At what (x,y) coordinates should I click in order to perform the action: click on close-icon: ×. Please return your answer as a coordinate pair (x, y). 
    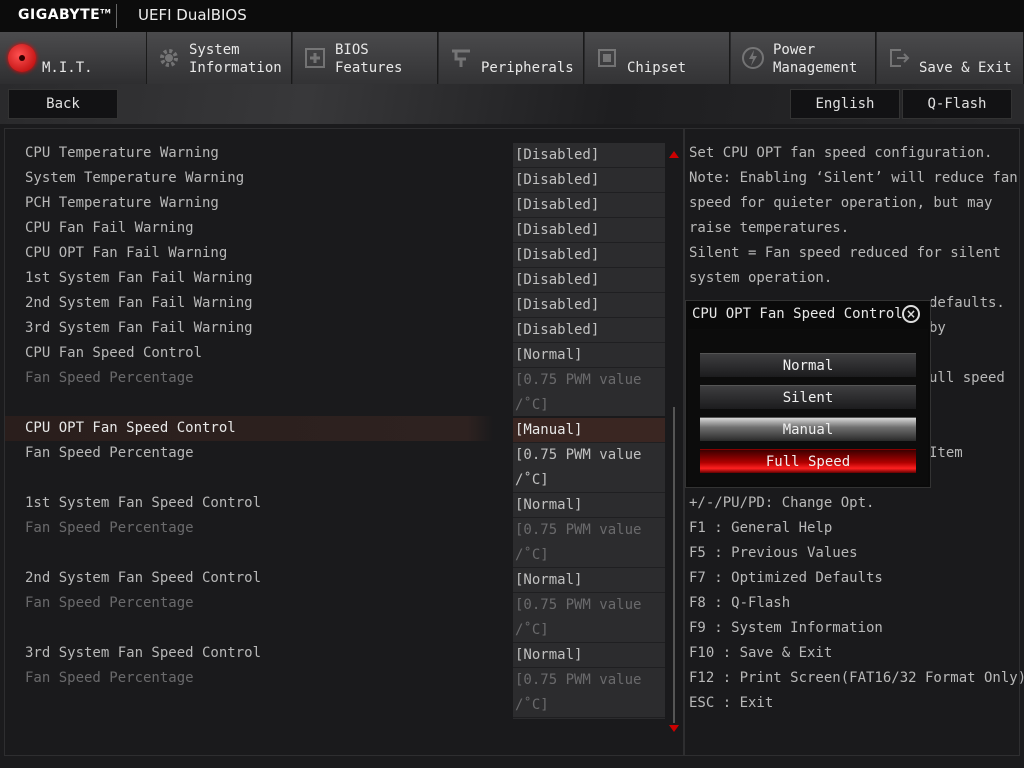
    Looking at the image, I should click on (911, 314).